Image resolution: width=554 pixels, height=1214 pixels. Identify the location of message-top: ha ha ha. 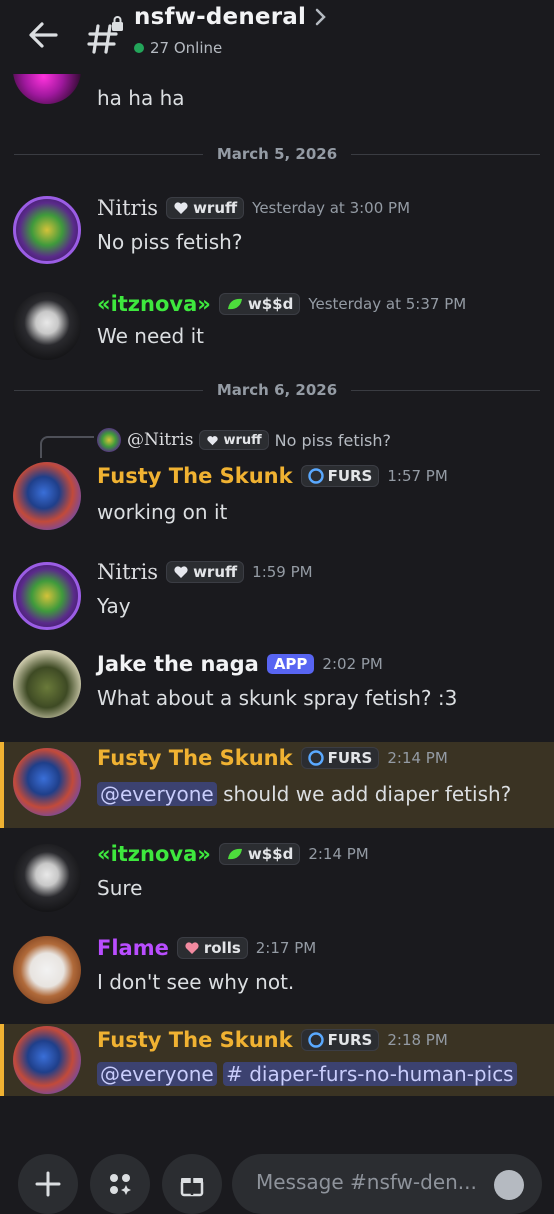
(277, 99).